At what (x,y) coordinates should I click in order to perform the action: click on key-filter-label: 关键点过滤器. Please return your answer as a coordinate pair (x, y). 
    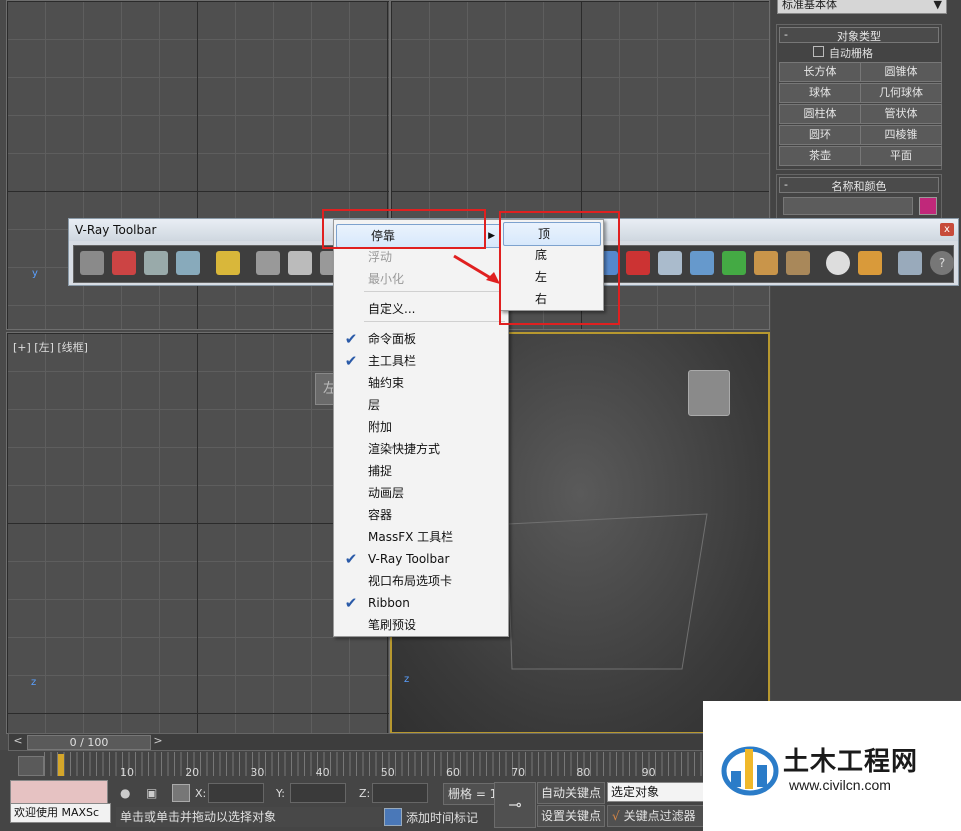
    Looking at the image, I should click on (659, 816).